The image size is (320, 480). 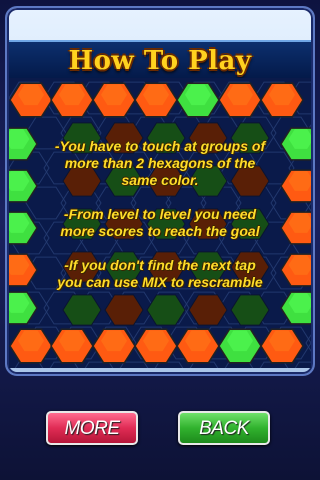 I want to click on grid-hex, so click(x=308, y=343).